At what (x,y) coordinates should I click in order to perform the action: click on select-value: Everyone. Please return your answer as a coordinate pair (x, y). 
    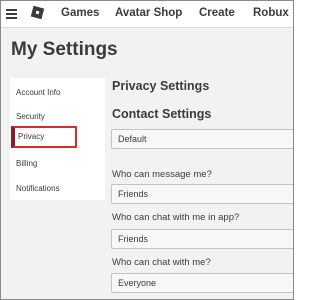
    Looking at the image, I should click on (137, 283).